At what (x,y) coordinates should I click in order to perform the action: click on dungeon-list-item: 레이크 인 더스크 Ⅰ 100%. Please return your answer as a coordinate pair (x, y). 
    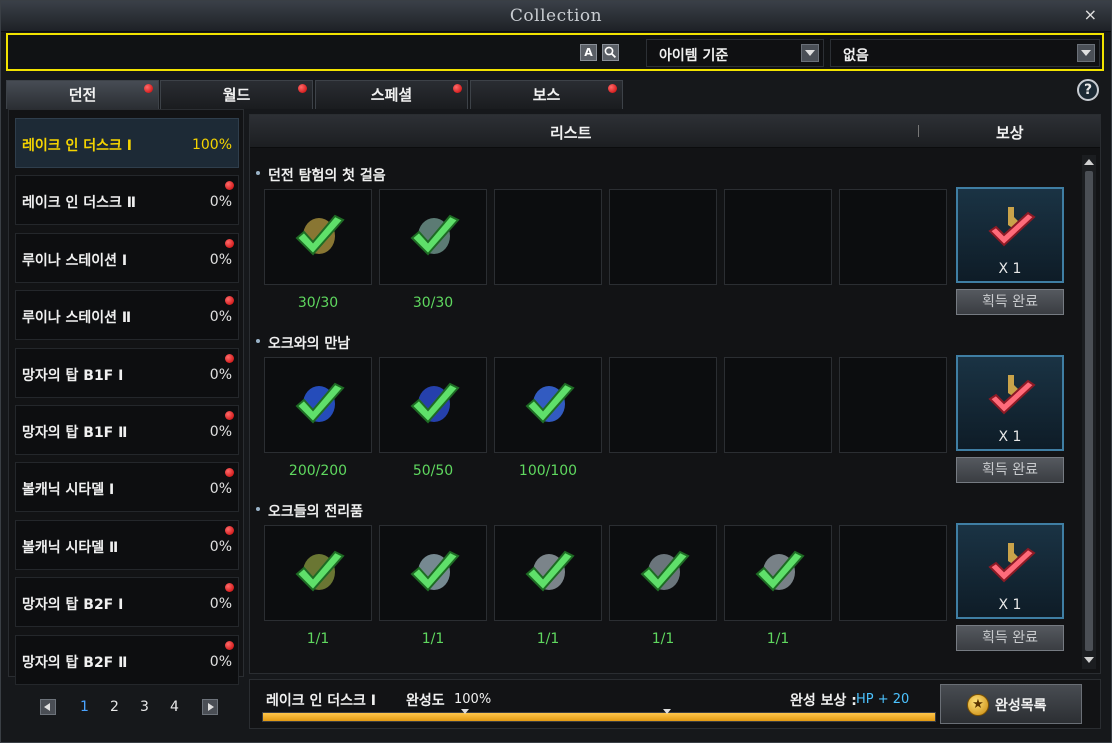
    Looking at the image, I should click on (127, 143).